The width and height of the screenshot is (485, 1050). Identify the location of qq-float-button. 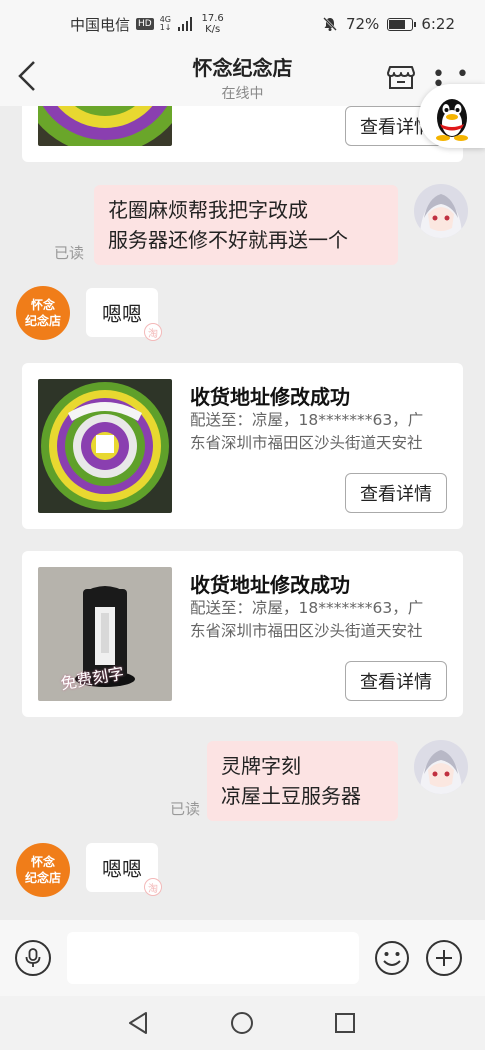
(452, 116).